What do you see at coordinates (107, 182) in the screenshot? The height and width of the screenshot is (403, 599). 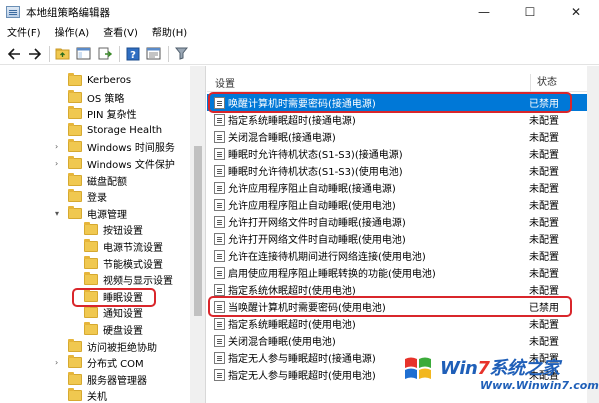 I see `tree-node-label: 磁盘配额` at bounding box center [107, 182].